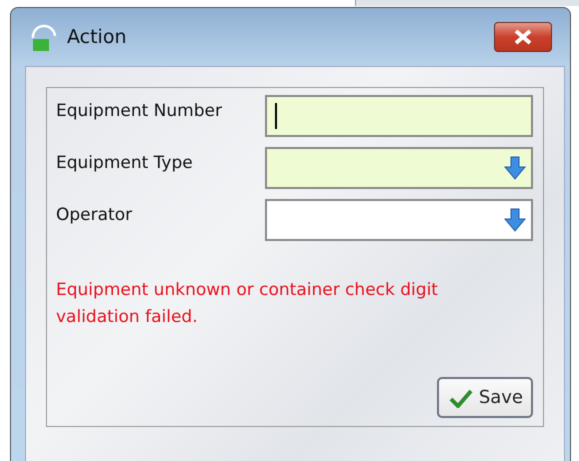 The image size is (579, 461). I want to click on close-button, so click(523, 37).